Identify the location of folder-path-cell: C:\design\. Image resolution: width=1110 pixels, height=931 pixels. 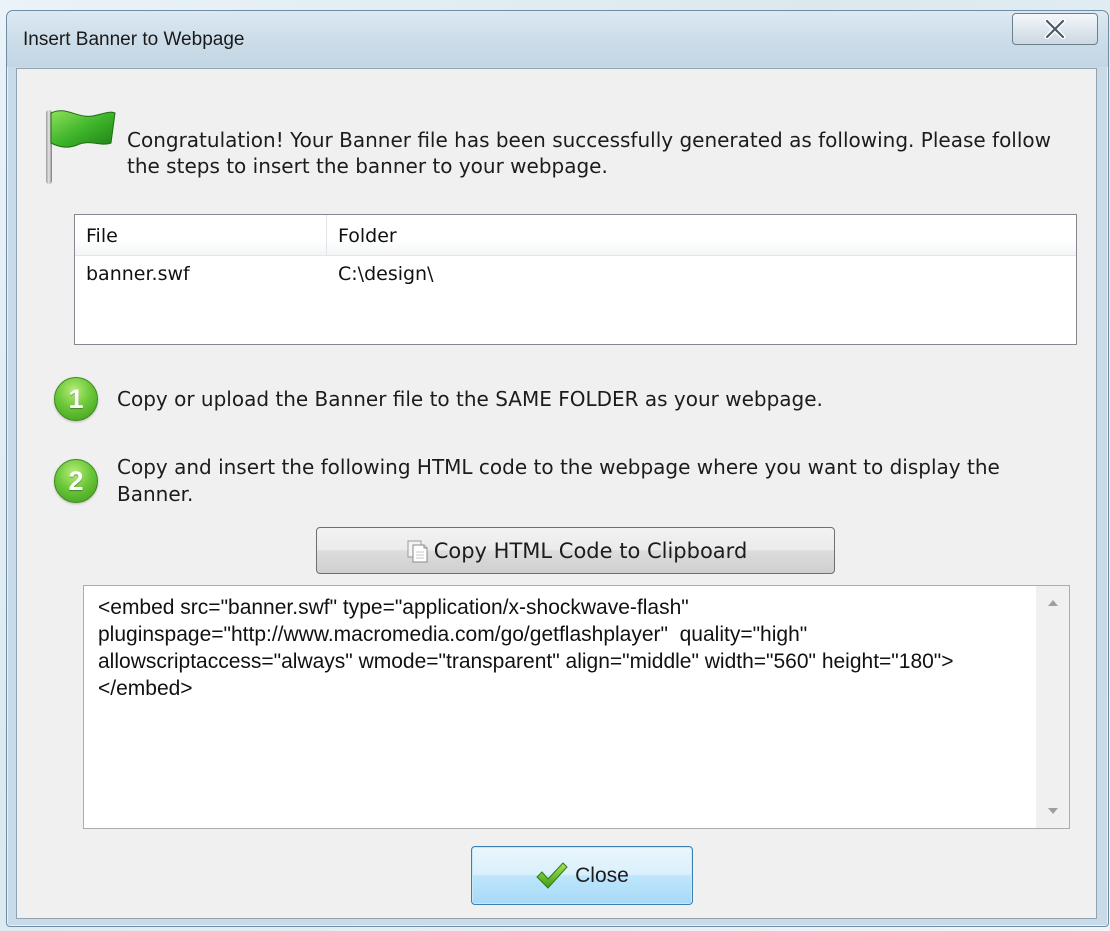
(386, 274).